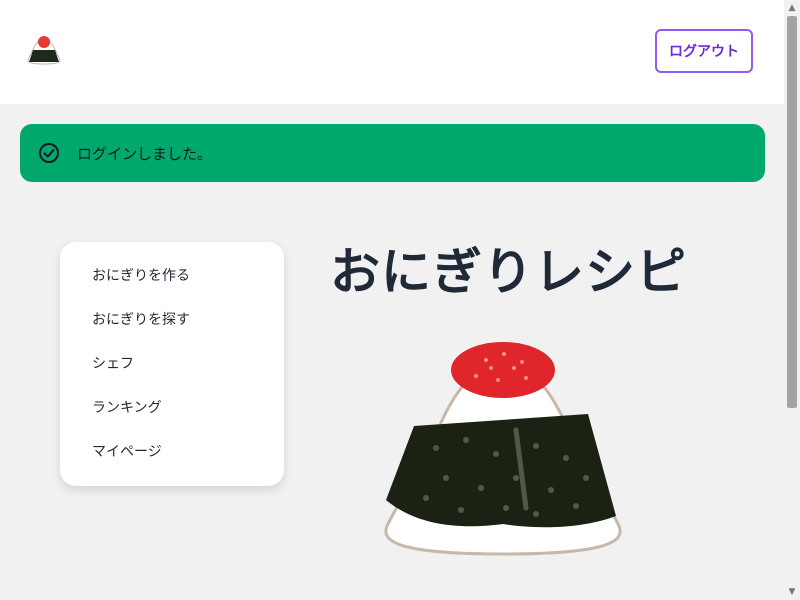 This screenshot has height=600, width=800. Describe the element at coordinates (44, 51) in the screenshot. I see `onigiri-logo-icon` at that location.